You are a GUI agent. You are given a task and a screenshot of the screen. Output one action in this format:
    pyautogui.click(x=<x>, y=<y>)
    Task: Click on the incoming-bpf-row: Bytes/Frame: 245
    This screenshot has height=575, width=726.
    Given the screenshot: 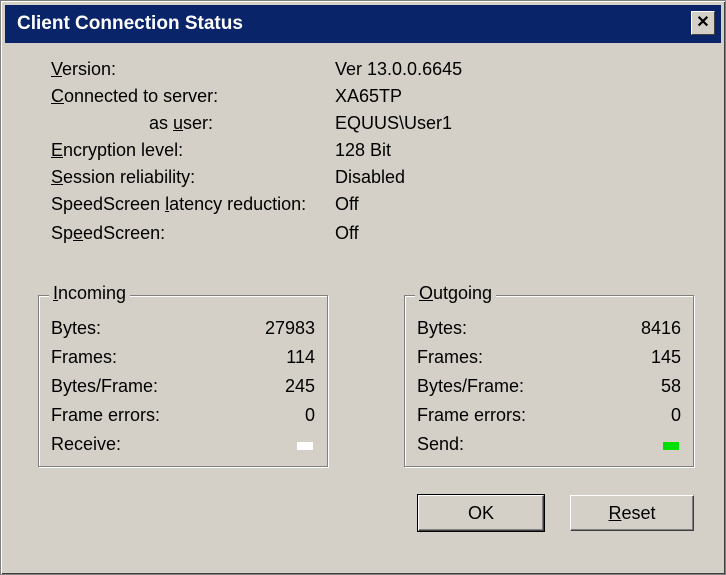 What is the action you would take?
    pyautogui.click(x=183, y=389)
    